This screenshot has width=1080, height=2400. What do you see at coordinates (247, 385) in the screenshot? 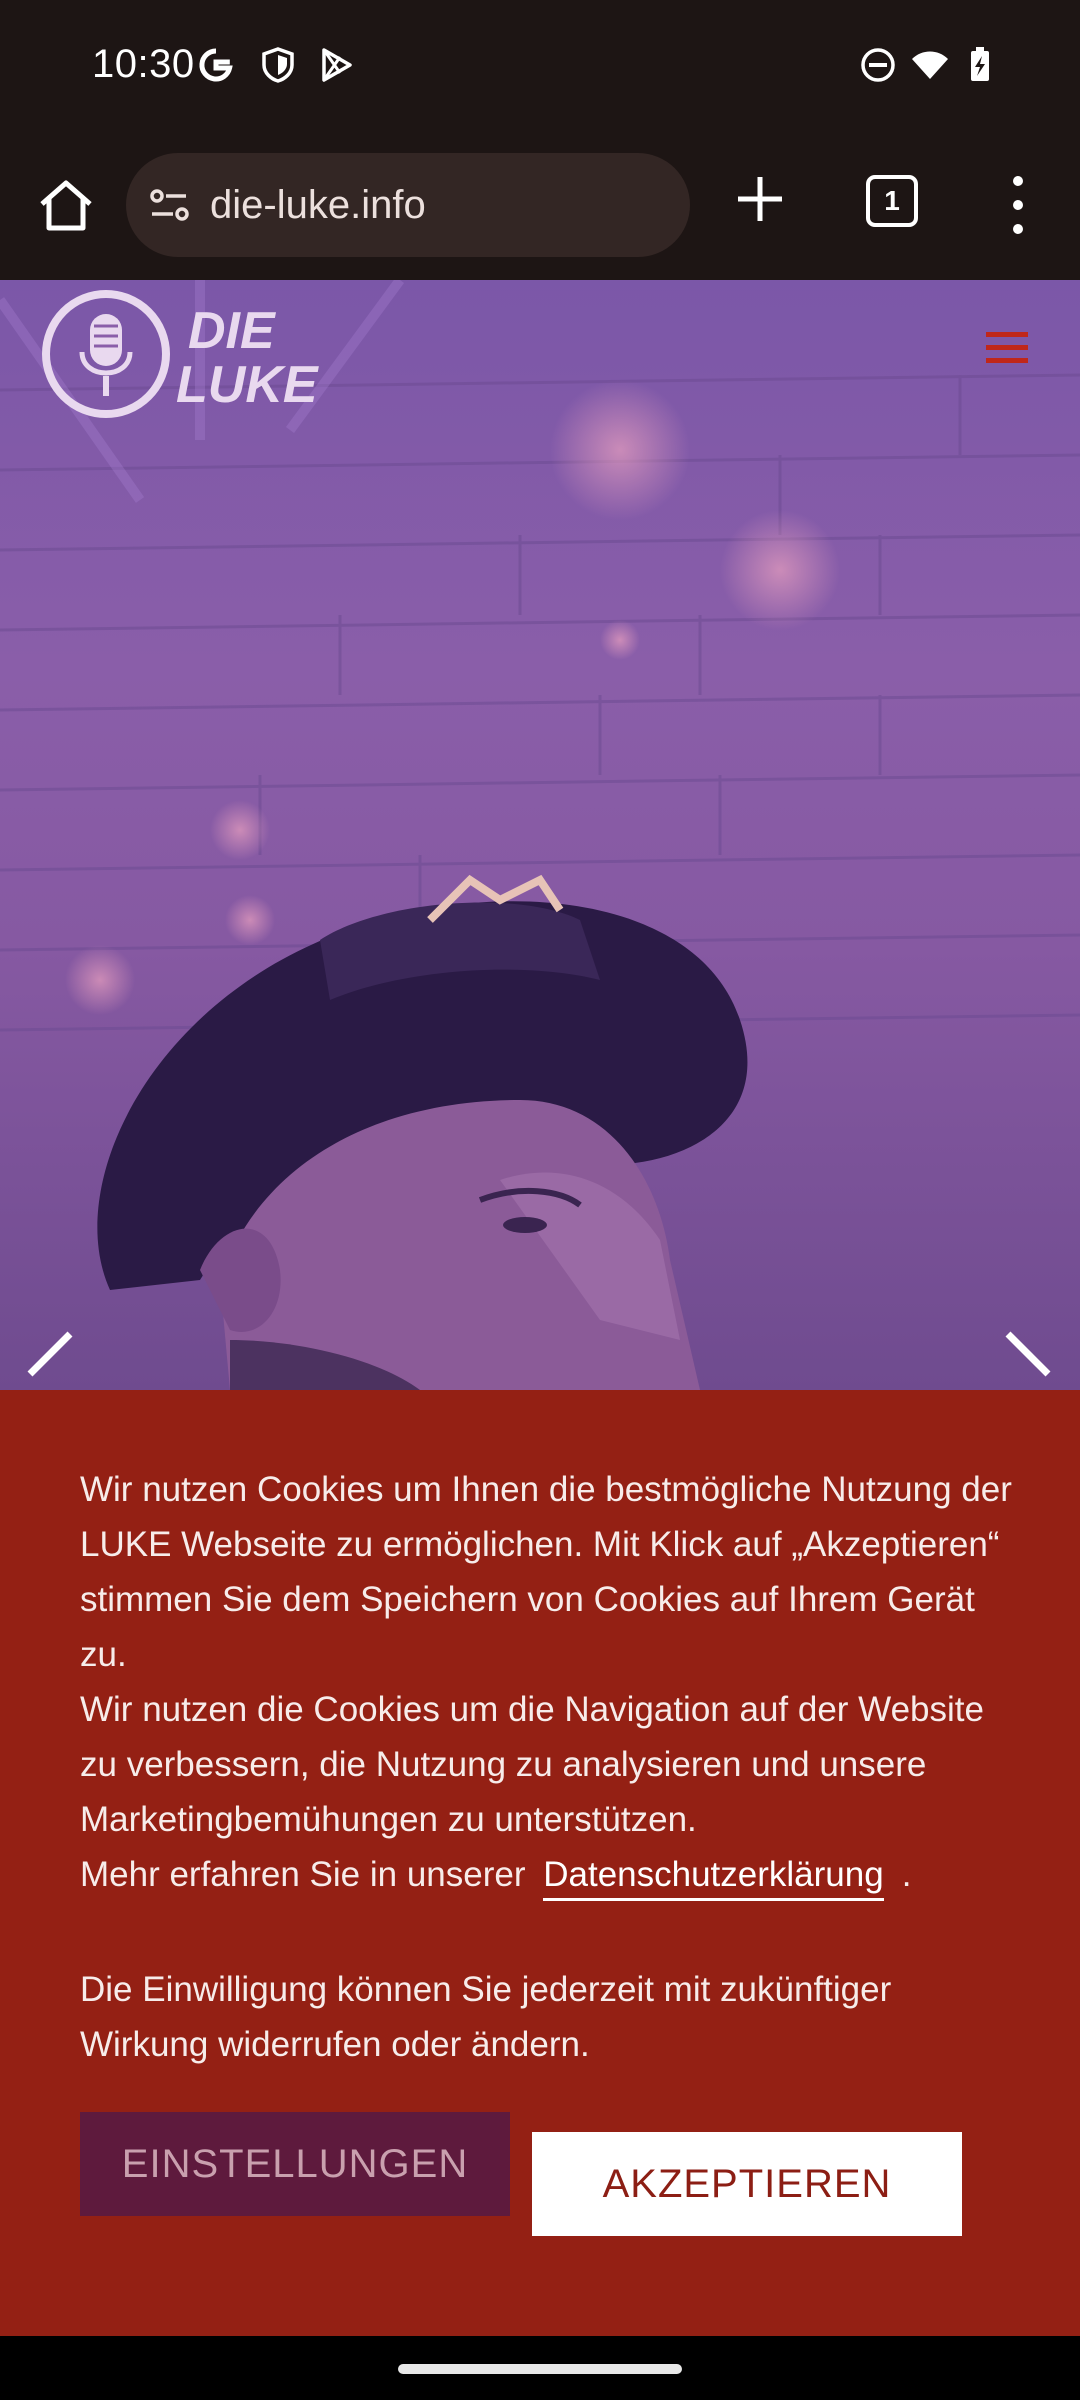
I see `logo-text-luke: LUKE` at bounding box center [247, 385].